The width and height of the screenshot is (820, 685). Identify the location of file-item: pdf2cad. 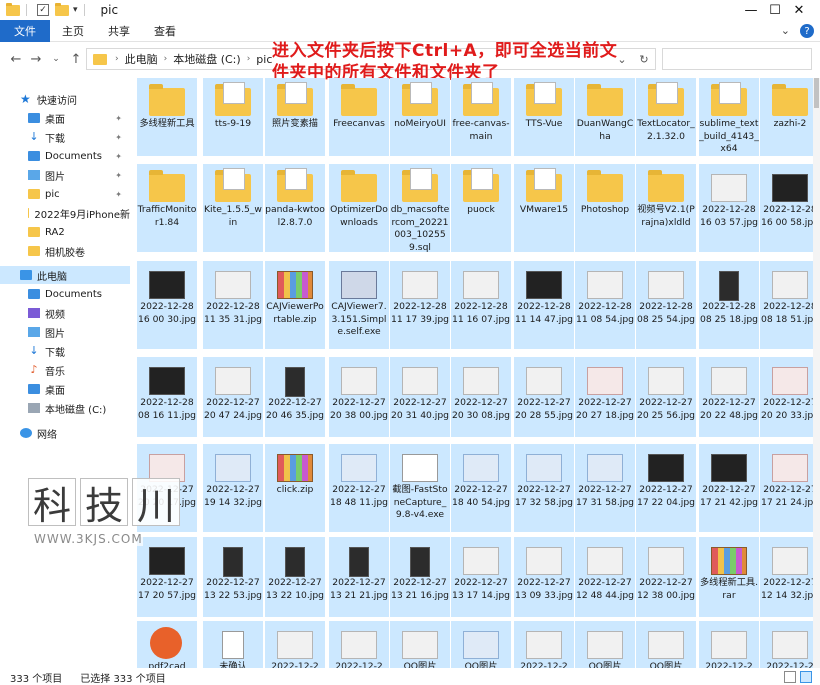
(167, 644).